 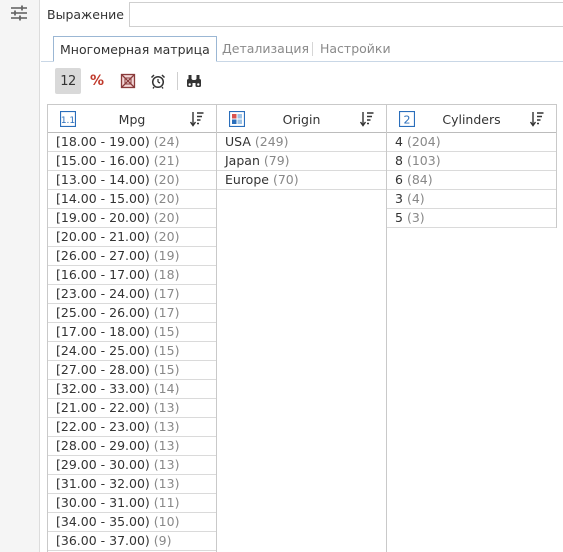 I want to click on list-item: [21.00 - 22.00) (13), so click(x=132, y=408).